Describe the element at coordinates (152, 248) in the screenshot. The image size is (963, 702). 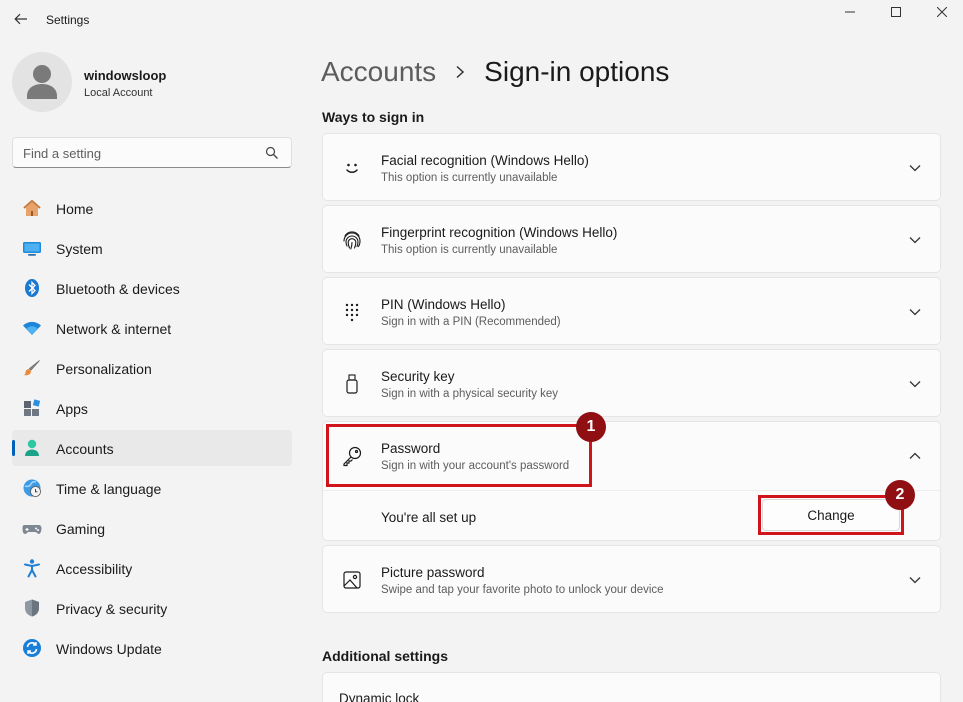
I see `sidebar-item-system: System` at that location.